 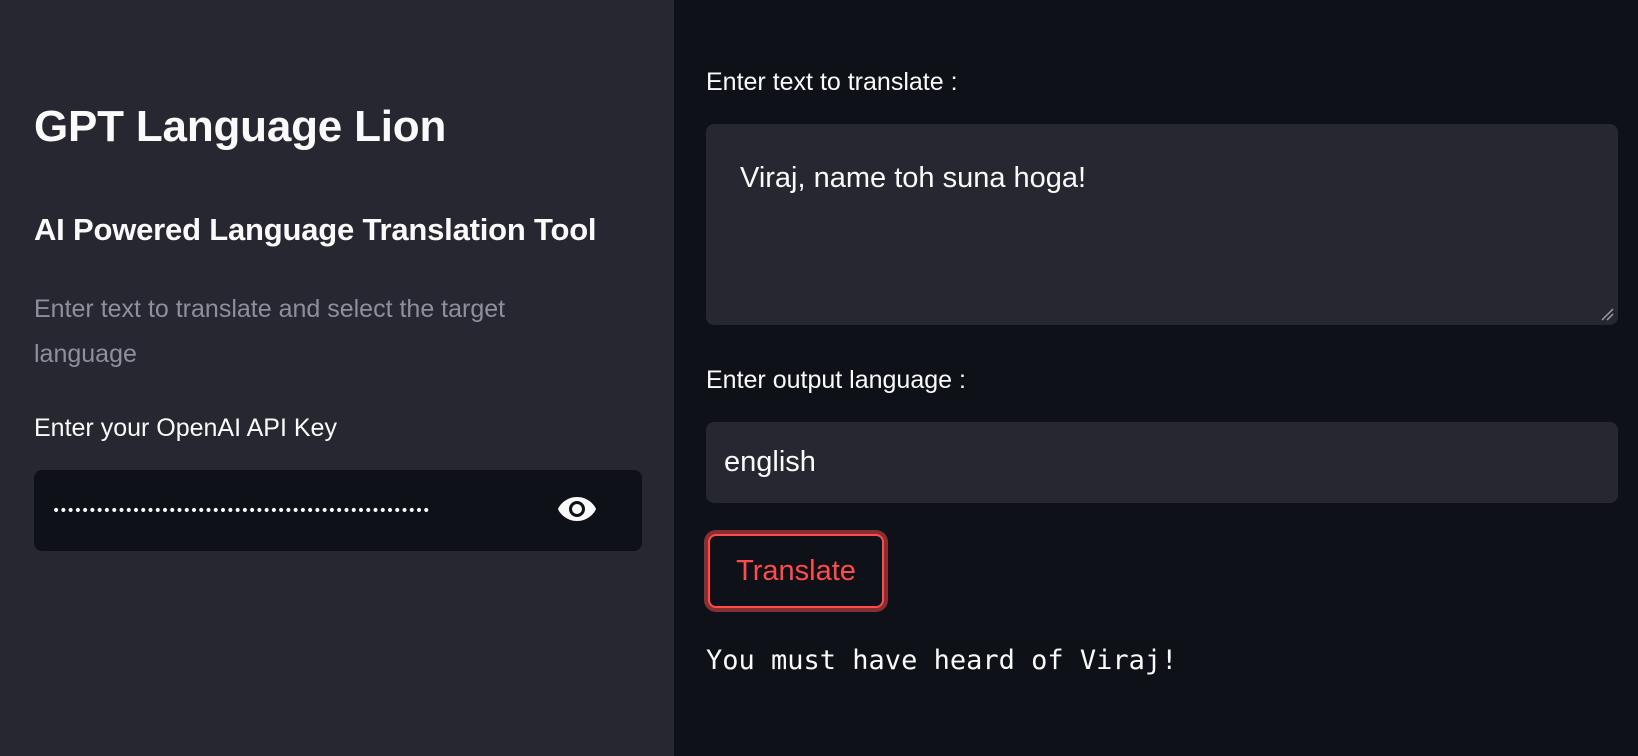 What do you see at coordinates (1162, 462) in the screenshot?
I see `output-language-input` at bounding box center [1162, 462].